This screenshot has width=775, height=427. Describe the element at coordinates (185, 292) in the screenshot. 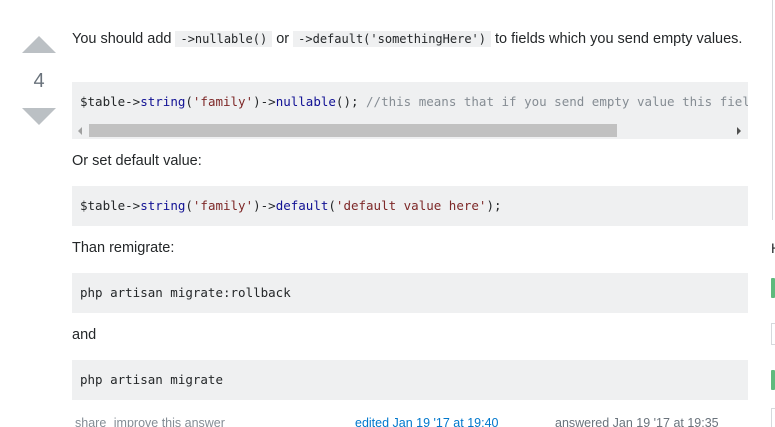

I see `code-line: php artisan migrate:rollback` at that location.